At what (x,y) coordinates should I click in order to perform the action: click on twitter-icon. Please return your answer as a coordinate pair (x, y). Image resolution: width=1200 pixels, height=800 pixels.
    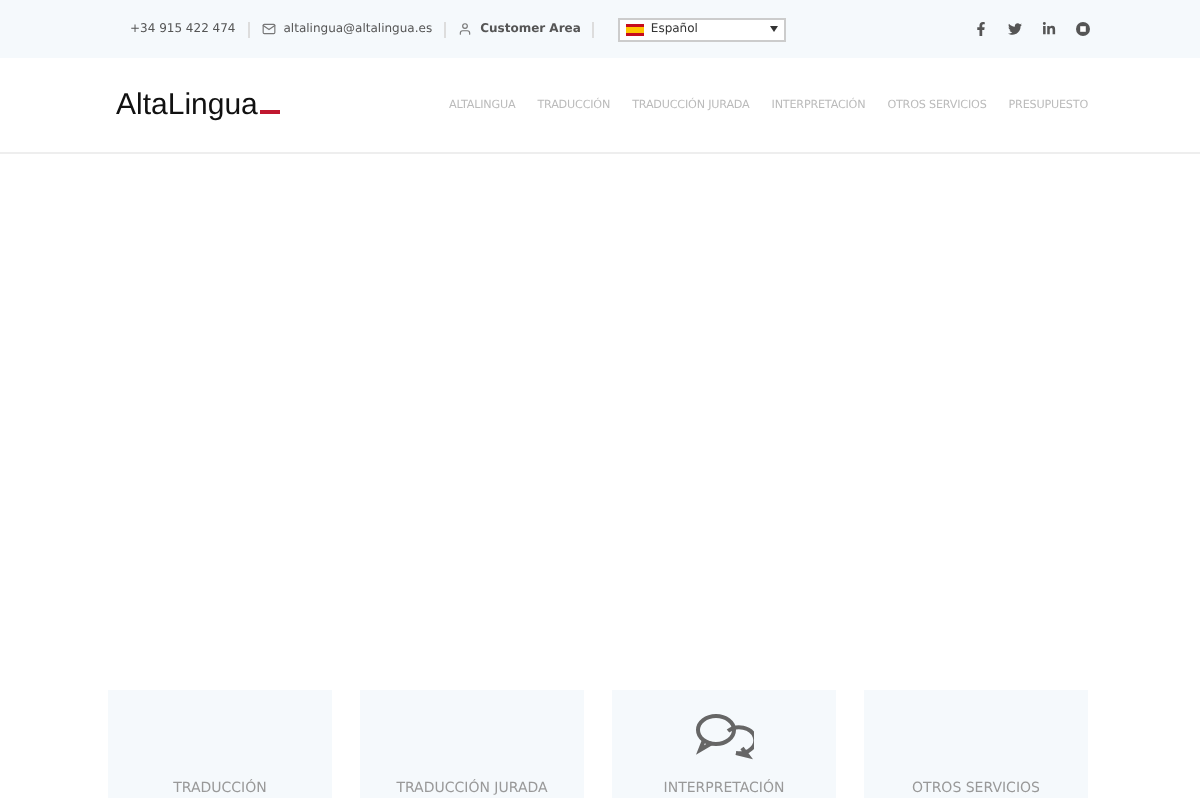
    Looking at the image, I should click on (1015, 29).